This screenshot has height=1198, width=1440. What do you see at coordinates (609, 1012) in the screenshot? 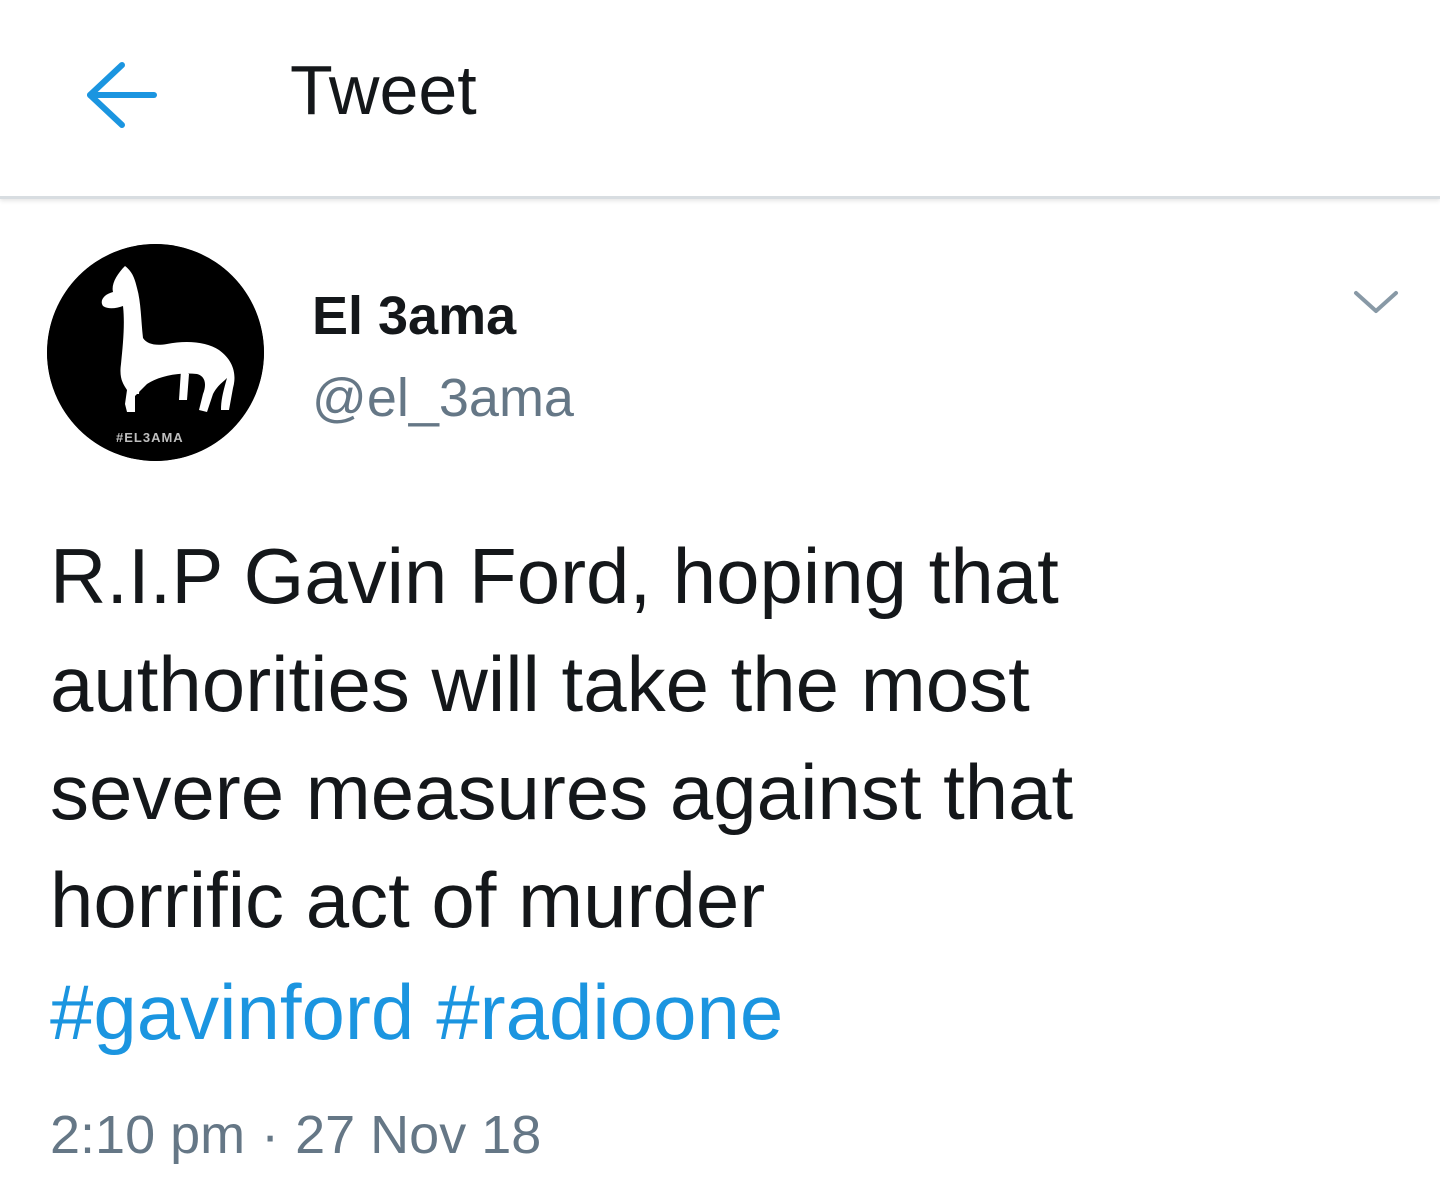
I see `hashtag-radioone: #radioone` at bounding box center [609, 1012].